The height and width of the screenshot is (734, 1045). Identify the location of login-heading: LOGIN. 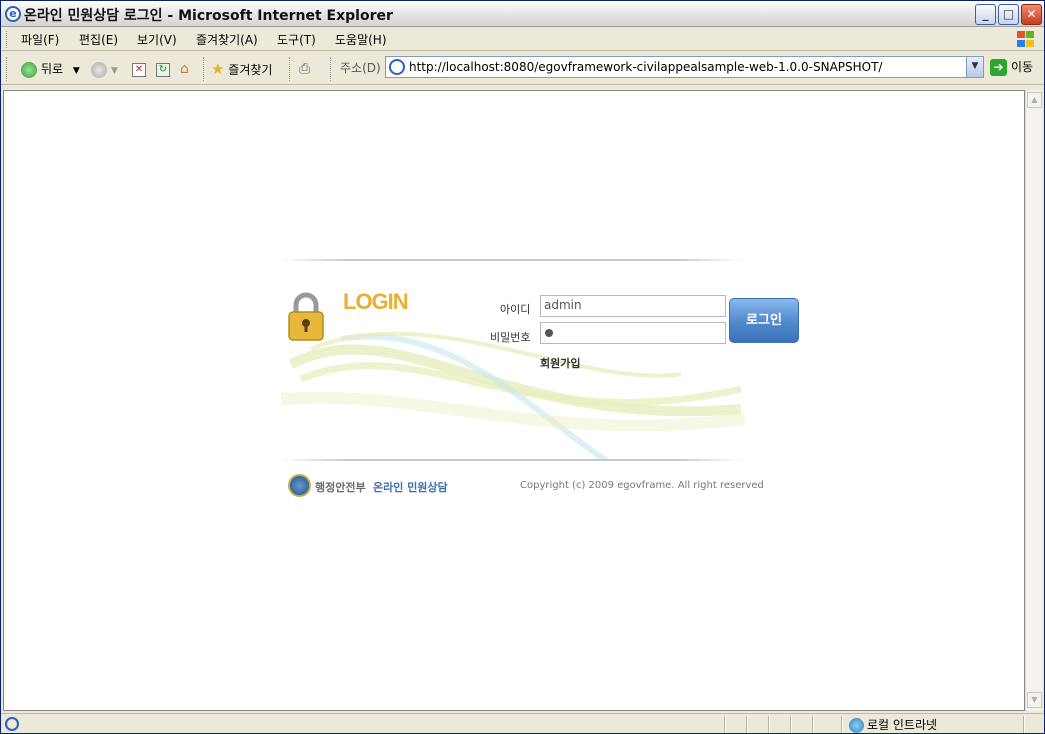
(376, 301).